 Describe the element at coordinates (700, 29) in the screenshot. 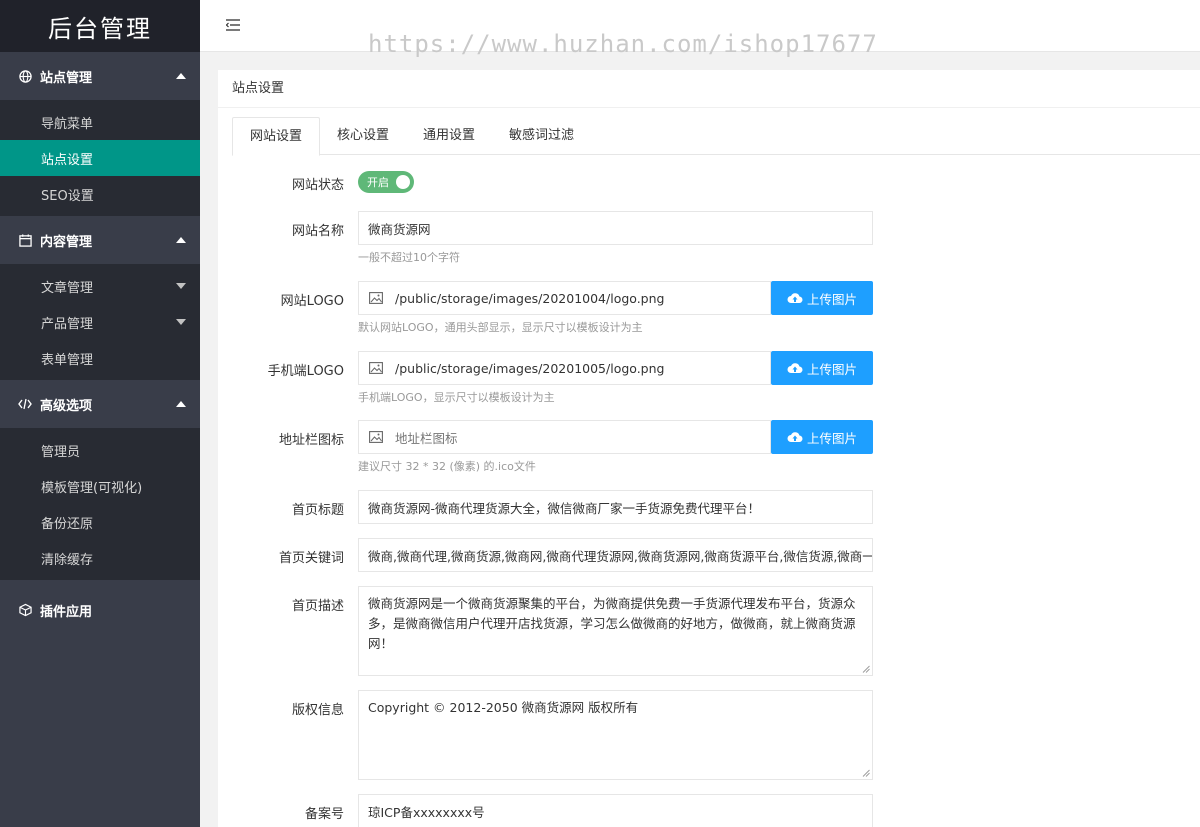

I see `top-header: https://www.huzhan.com/ishop17677` at that location.